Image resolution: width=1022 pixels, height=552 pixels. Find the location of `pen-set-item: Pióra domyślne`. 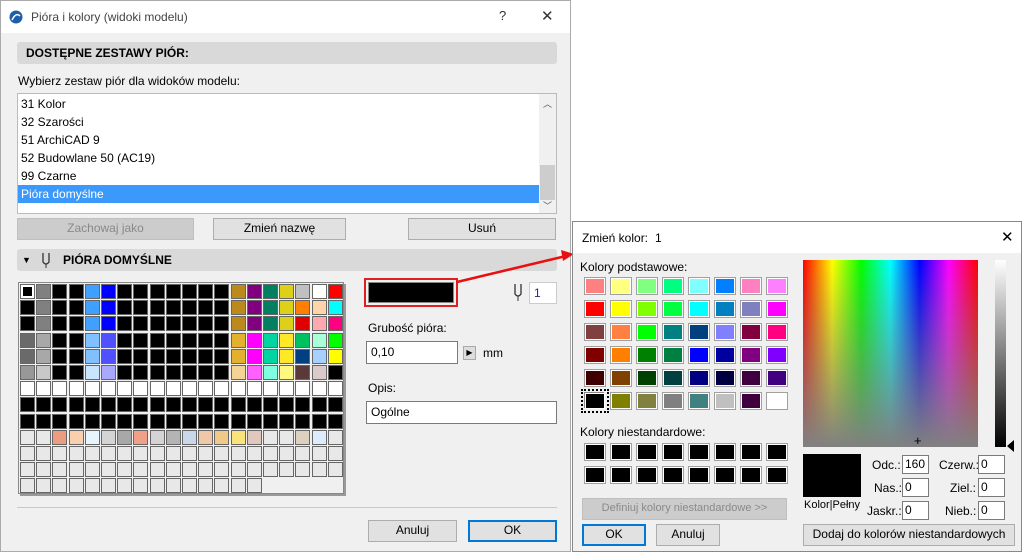

pen-set-item: Pióra domyślne is located at coordinates (279, 194).